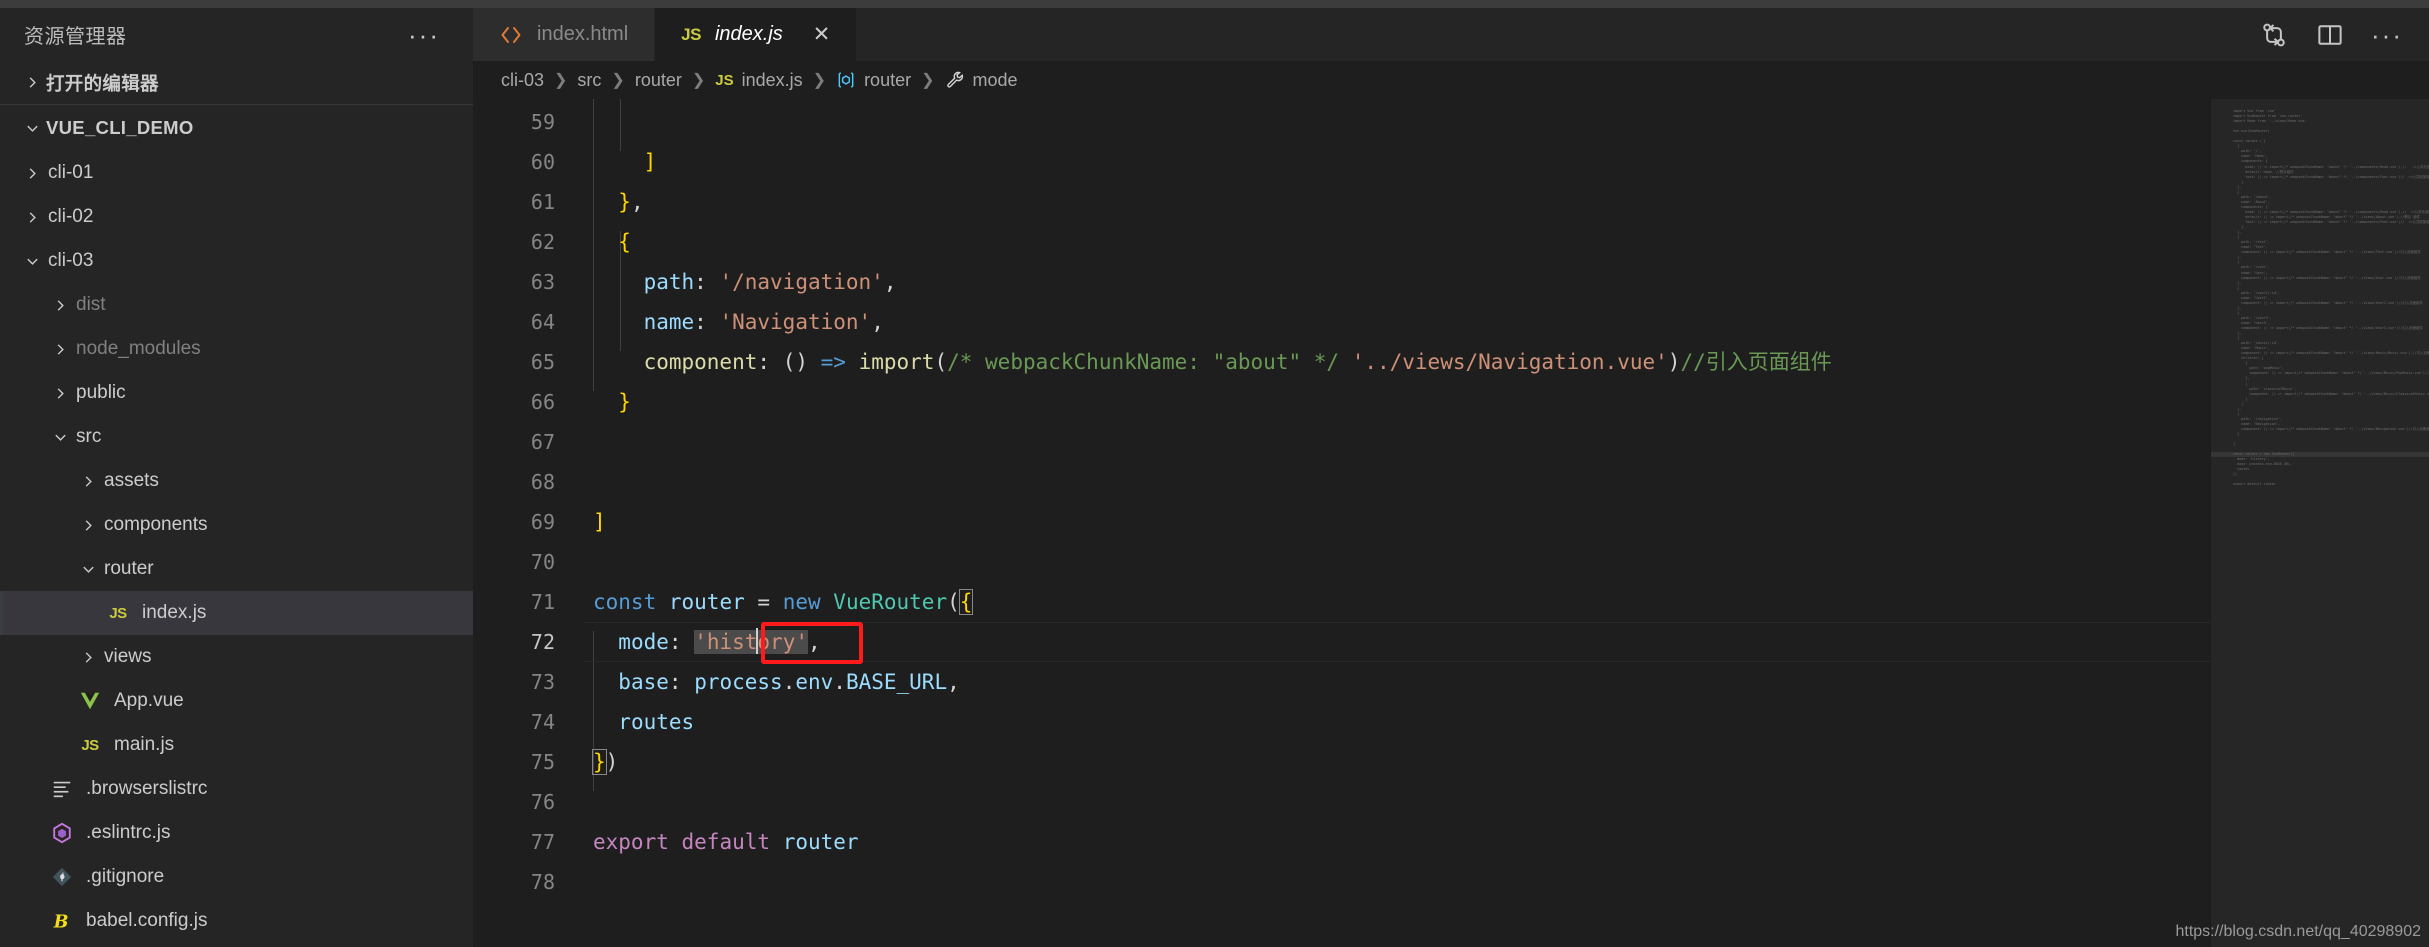 Image resolution: width=2429 pixels, height=947 pixels. What do you see at coordinates (2274, 35) in the screenshot?
I see `split-compare-icon` at bounding box center [2274, 35].